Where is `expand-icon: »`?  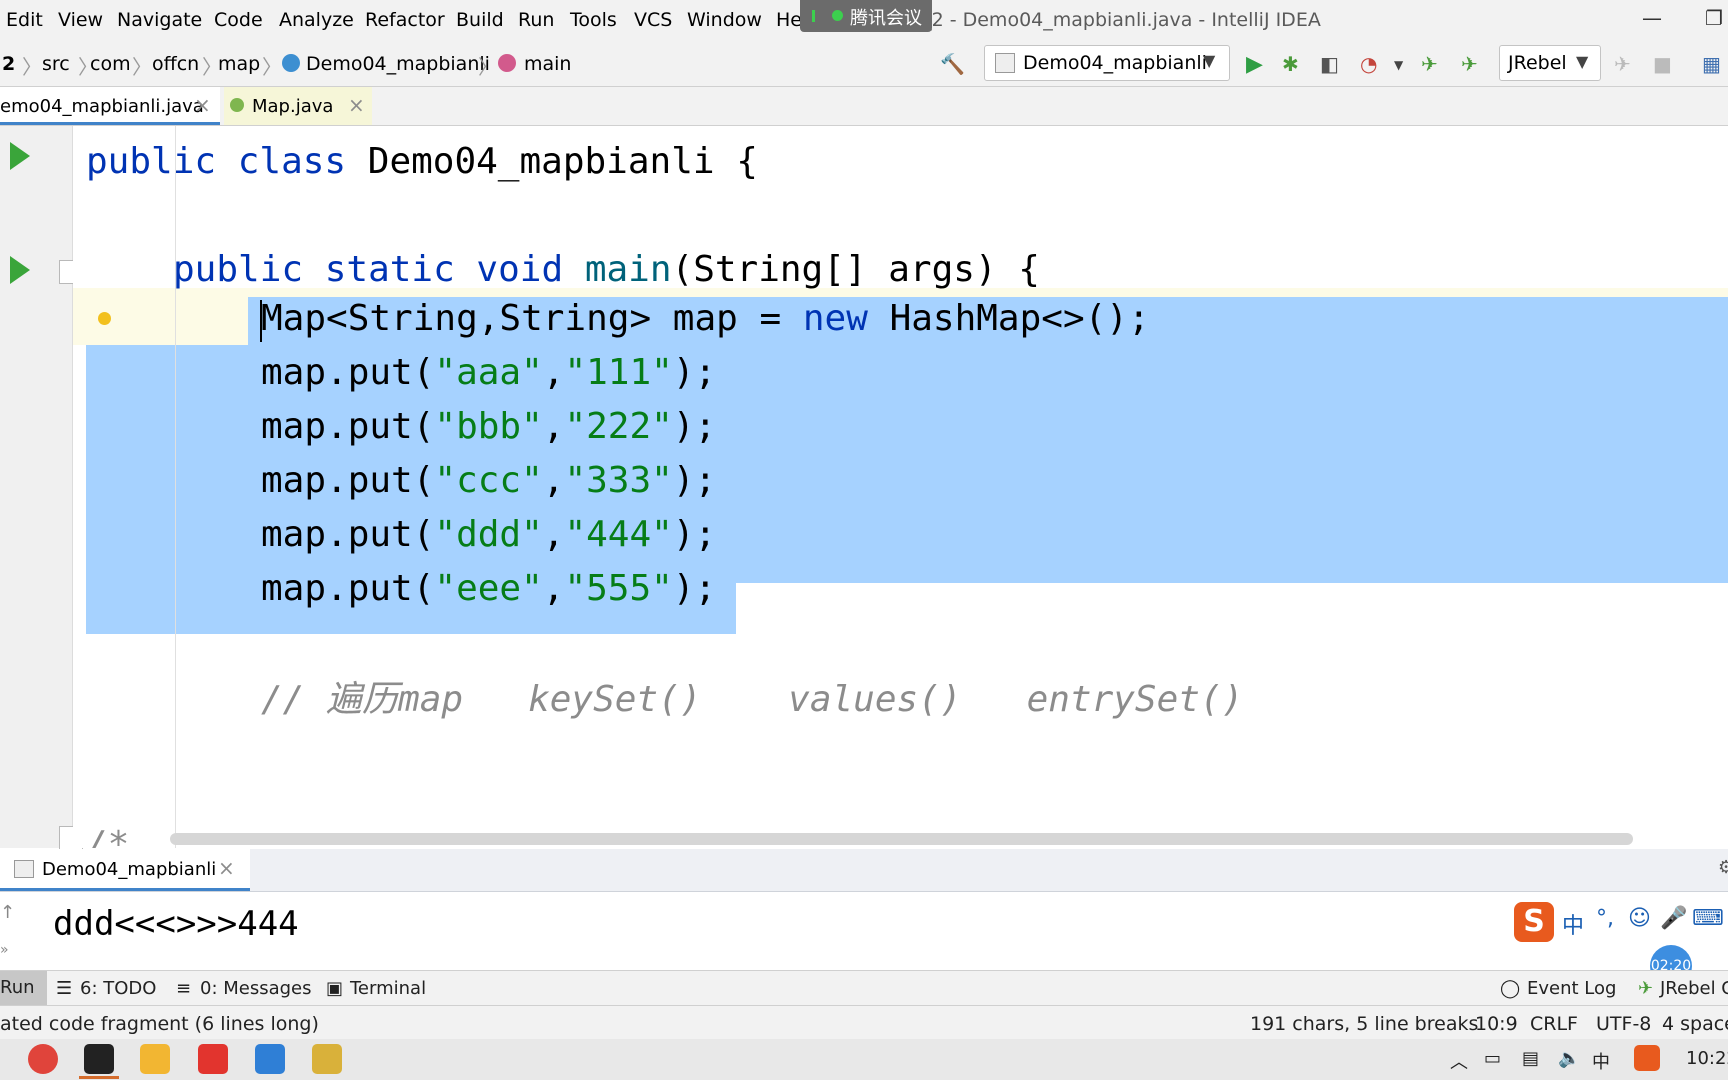 expand-icon: » is located at coordinates (4, 950).